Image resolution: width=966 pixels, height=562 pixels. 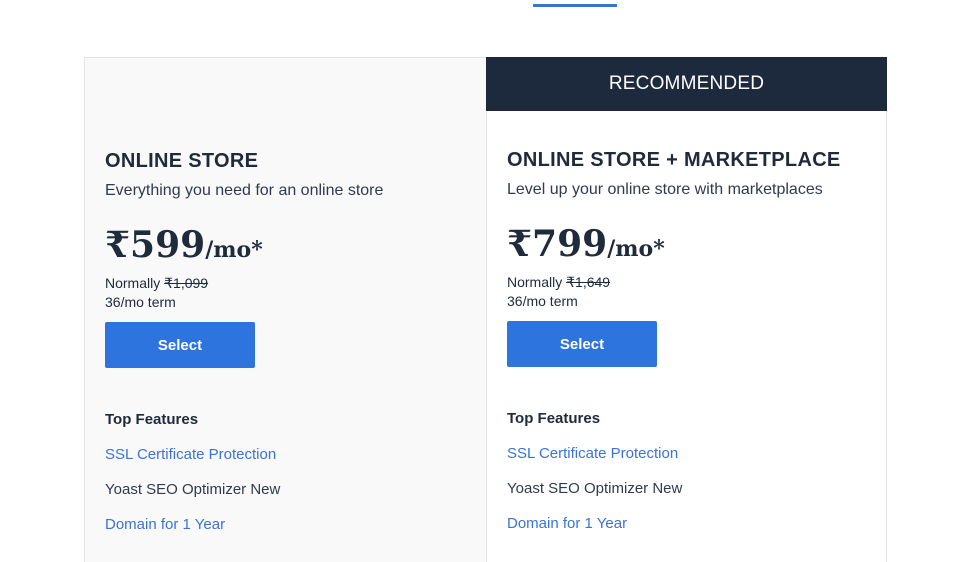 I want to click on select-button-online-store-marketplace: Select, so click(x=582, y=344).